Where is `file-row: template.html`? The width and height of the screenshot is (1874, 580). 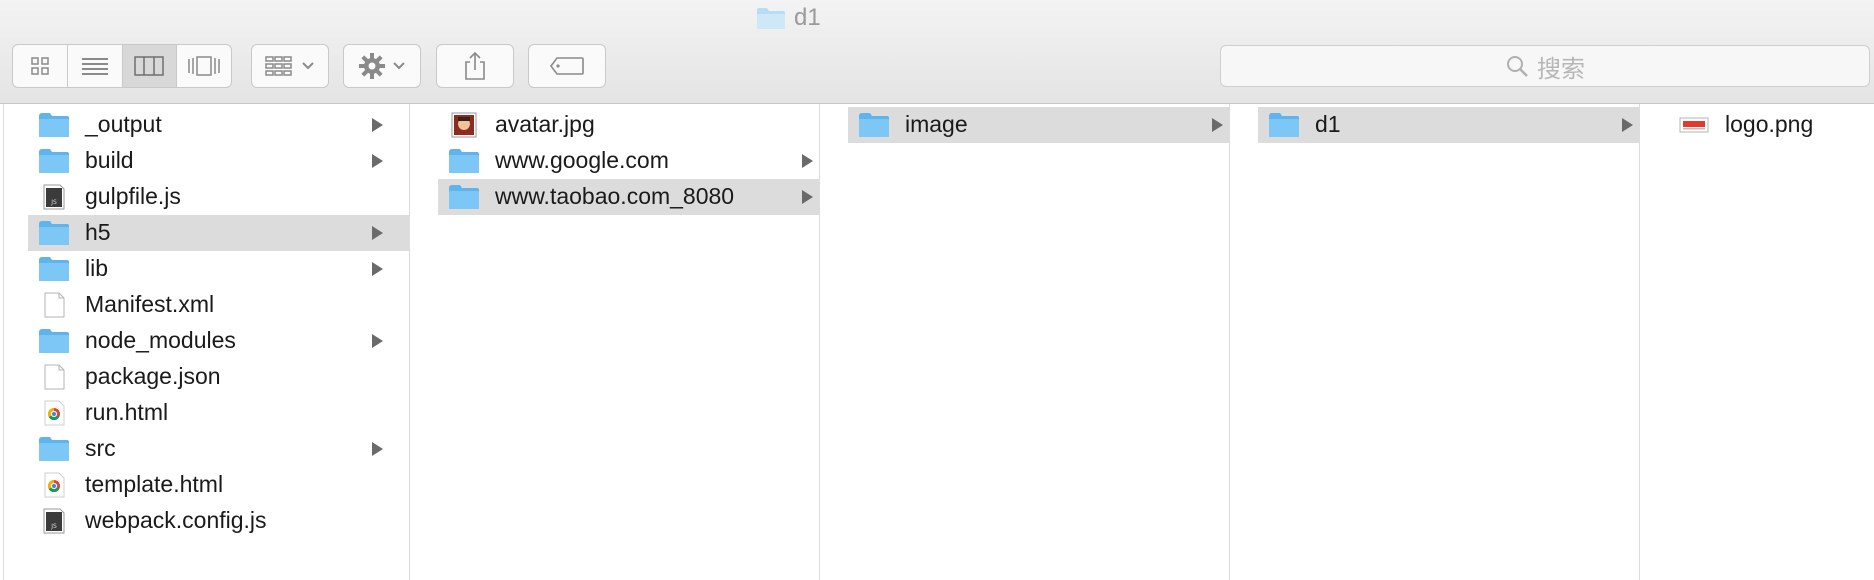
file-row: template.html is located at coordinates (218, 485).